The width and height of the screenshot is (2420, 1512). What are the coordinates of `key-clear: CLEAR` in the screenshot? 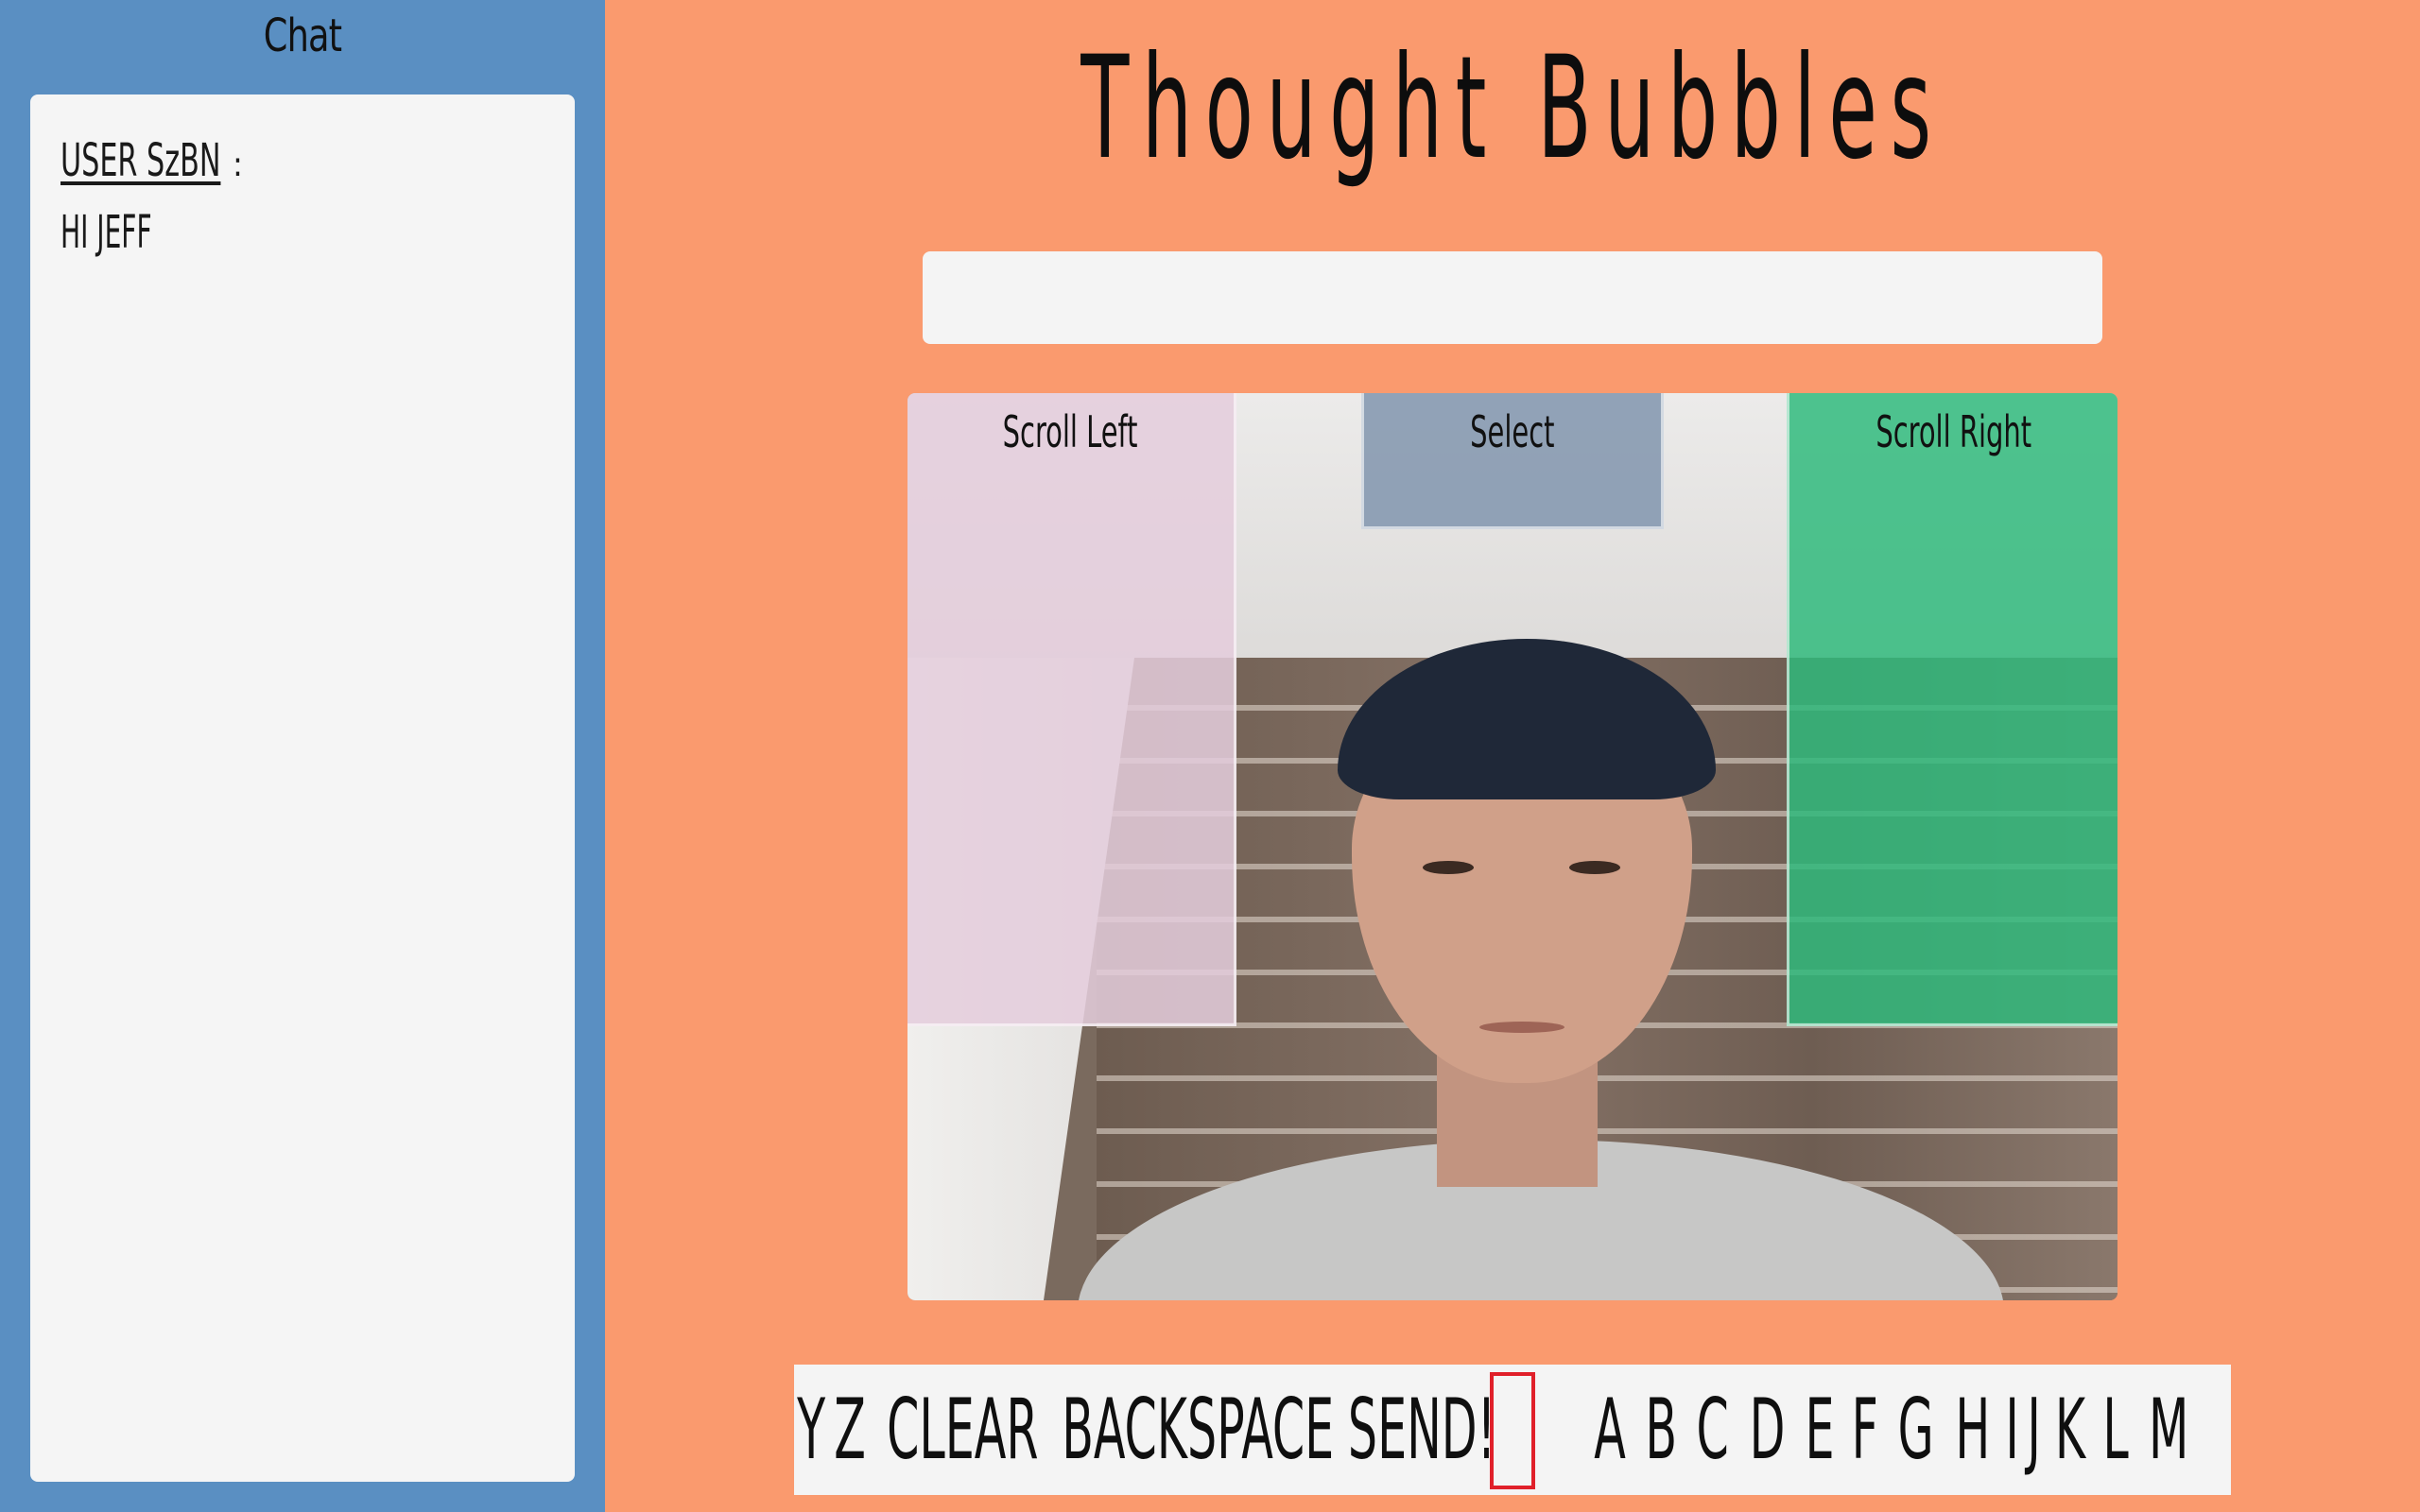 It's located at (963, 1430).